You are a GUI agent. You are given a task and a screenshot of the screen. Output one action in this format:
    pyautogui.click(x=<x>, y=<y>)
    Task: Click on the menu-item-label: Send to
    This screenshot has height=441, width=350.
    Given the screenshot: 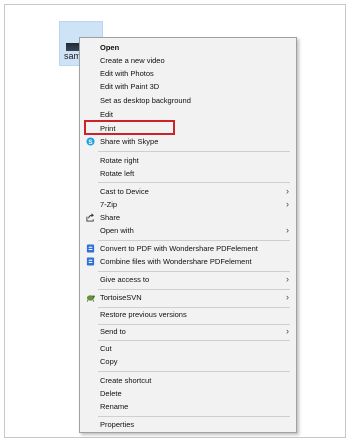 What is the action you would take?
    pyautogui.click(x=113, y=331)
    